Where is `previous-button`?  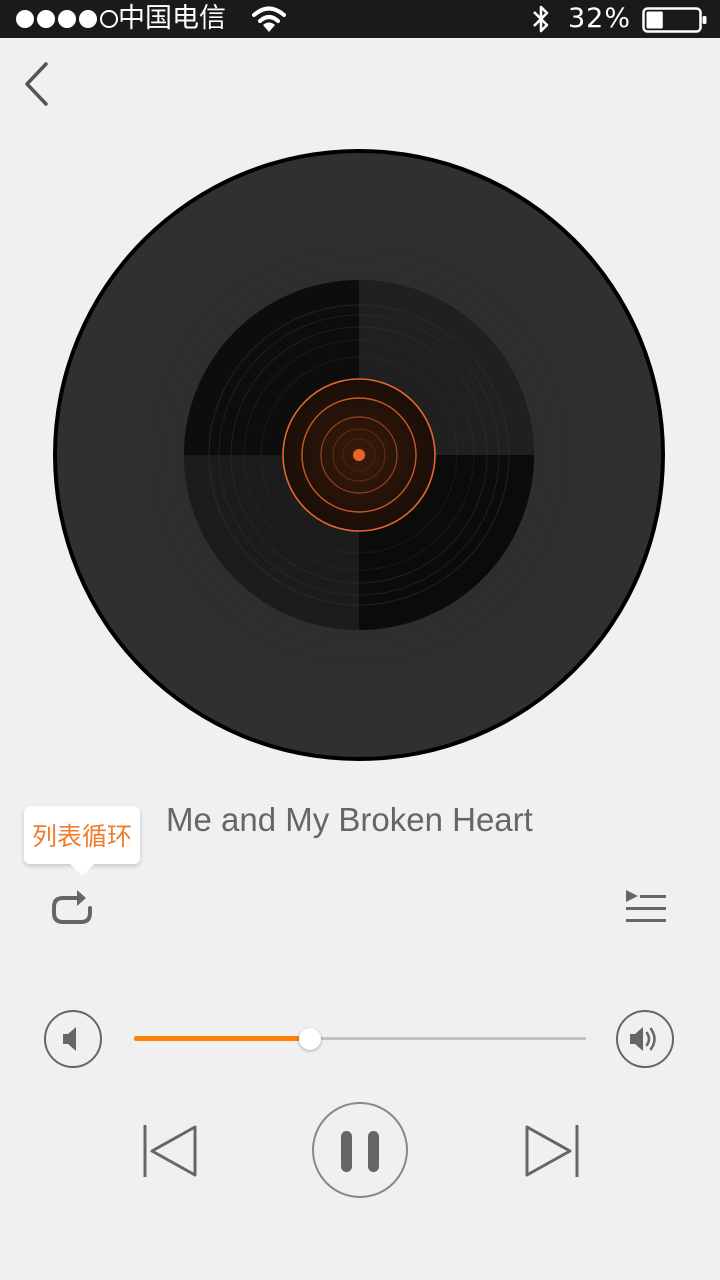
previous-button is located at coordinates (171, 1151).